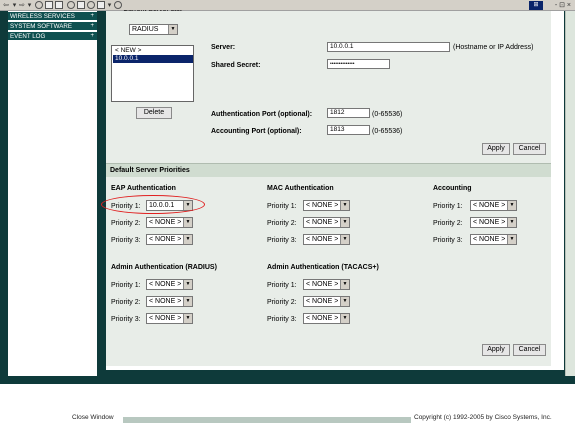  What do you see at coordinates (570, 197) in the screenshot?
I see `vertical-scrollbar` at bounding box center [570, 197].